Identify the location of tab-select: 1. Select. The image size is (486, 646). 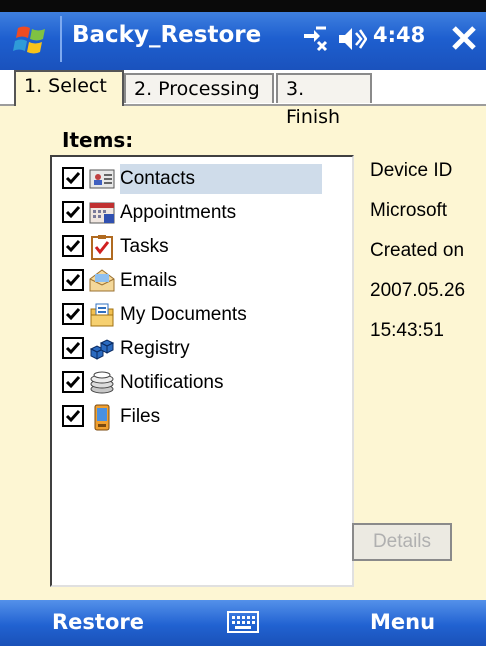
(69, 88).